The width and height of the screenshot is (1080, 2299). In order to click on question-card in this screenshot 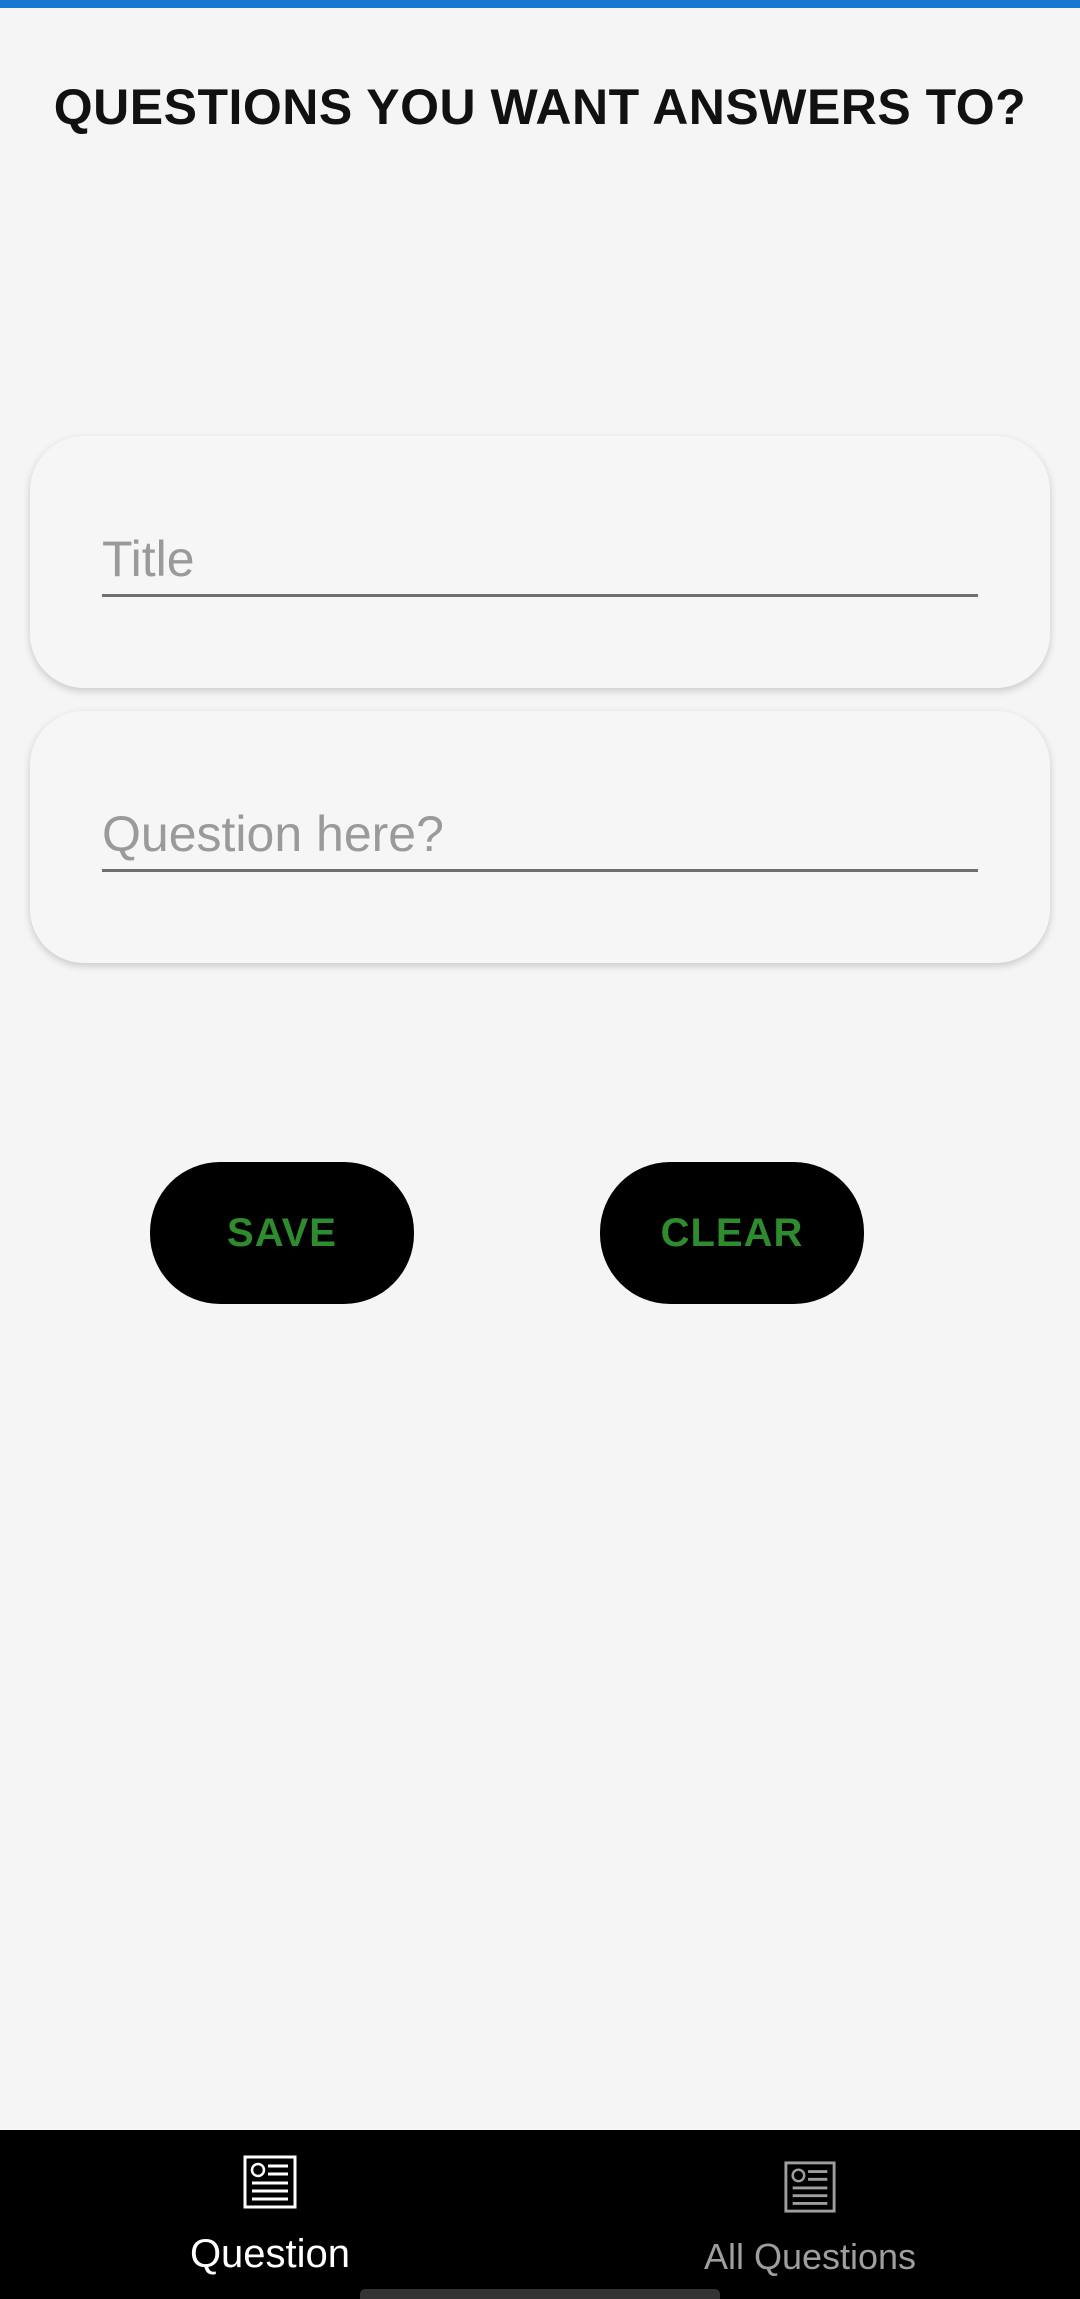, I will do `click(540, 837)`.